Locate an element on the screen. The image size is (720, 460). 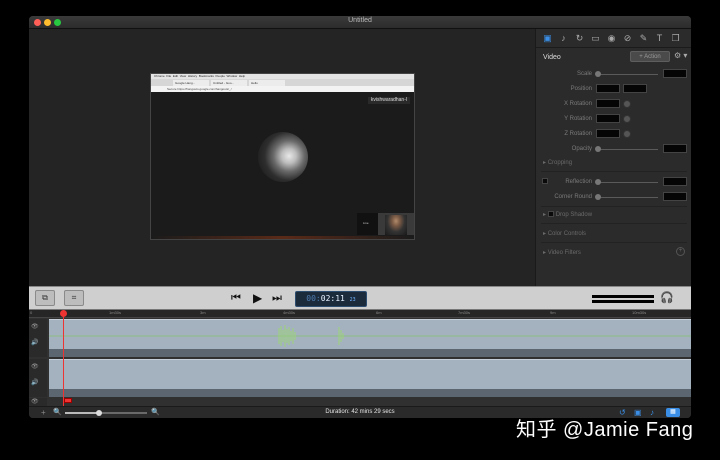
playhead-marker is located at coordinates (68, 400).